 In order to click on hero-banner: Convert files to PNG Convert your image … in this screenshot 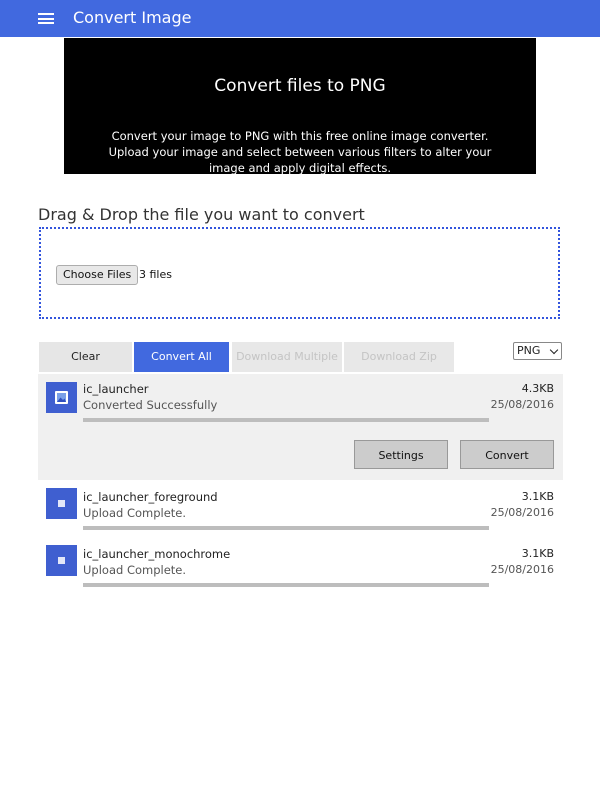, I will do `click(300, 106)`.